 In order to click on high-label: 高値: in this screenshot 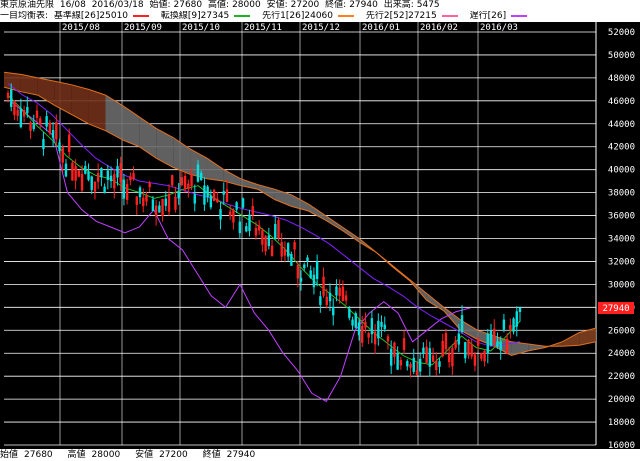, I will do `click(219, 5)`.